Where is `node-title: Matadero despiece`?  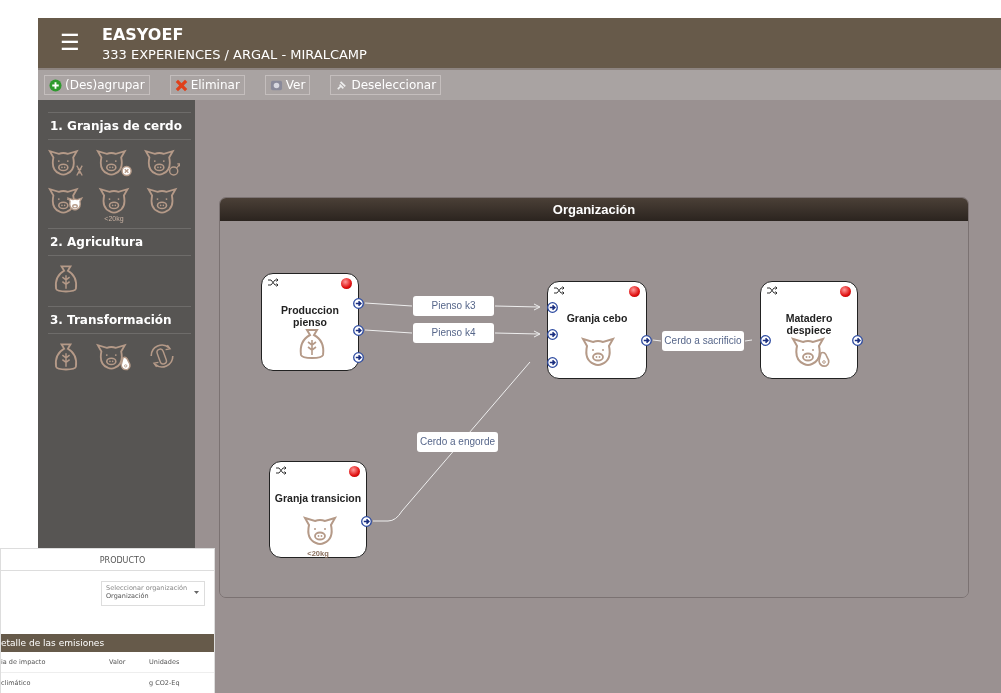 node-title: Matadero despiece is located at coordinates (809, 324).